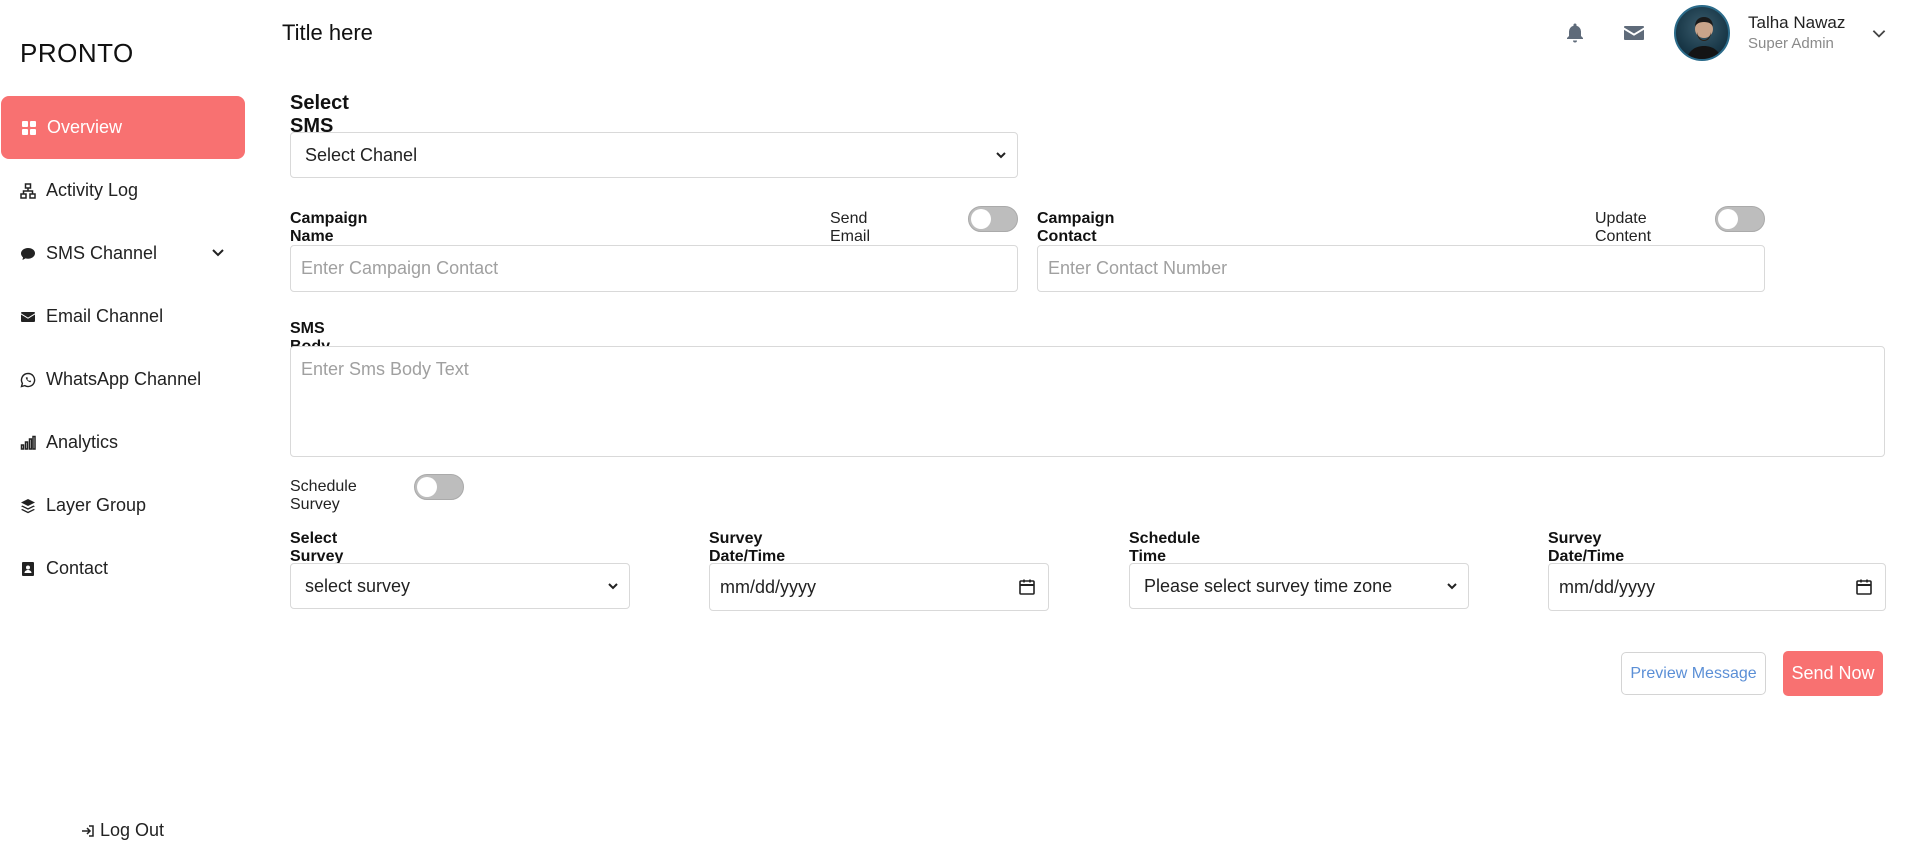 The image size is (1911, 858). Describe the element at coordinates (28, 190) in the screenshot. I see `sitemap-icon` at that location.